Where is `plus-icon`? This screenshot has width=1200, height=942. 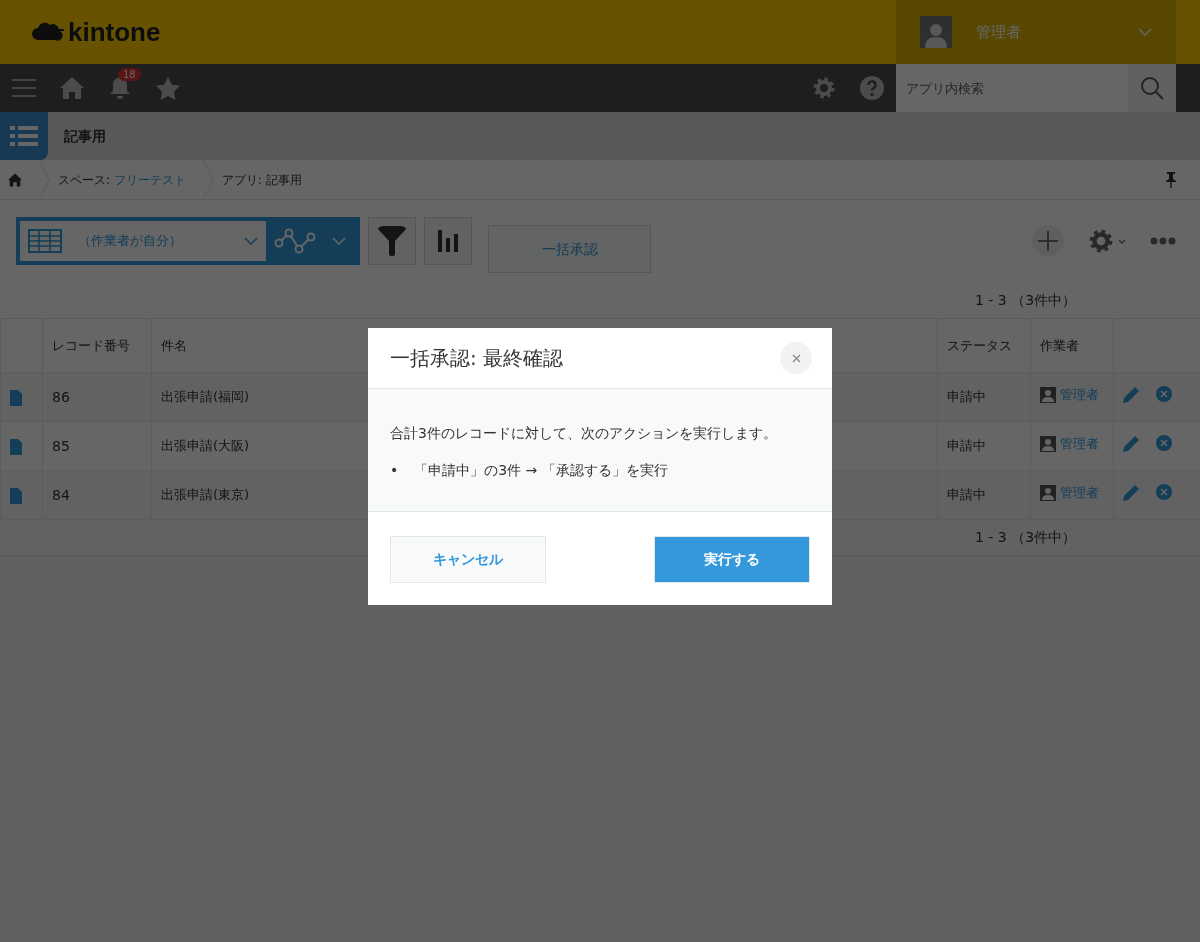 plus-icon is located at coordinates (1048, 241).